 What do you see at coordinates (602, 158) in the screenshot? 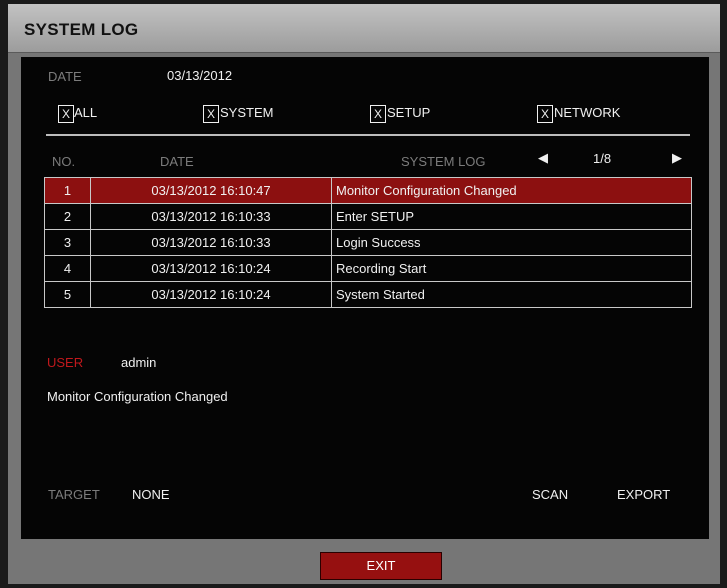
I see `page-indicator: 1/8` at bounding box center [602, 158].